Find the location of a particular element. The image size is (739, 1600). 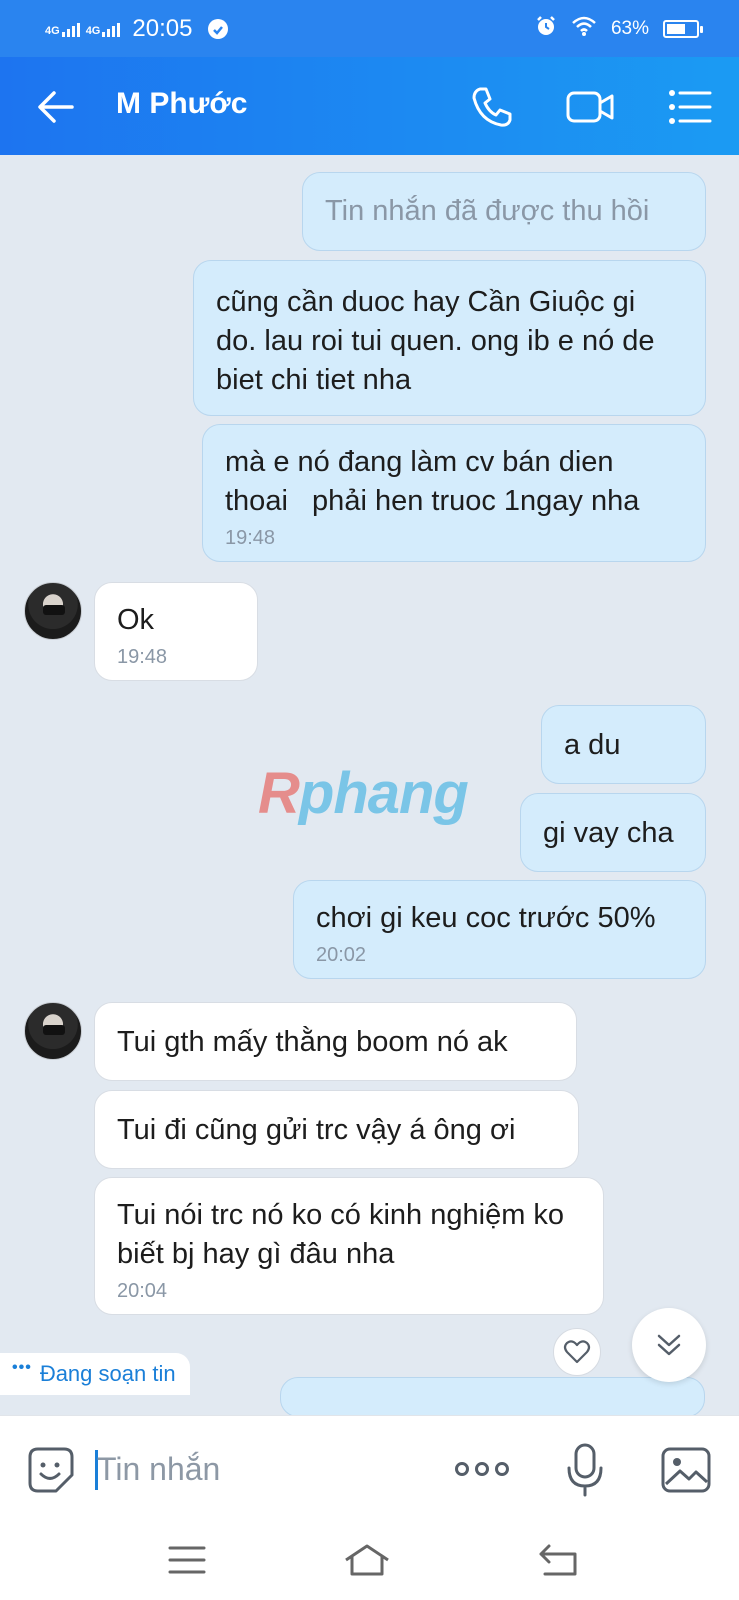

recent-apps-icon is located at coordinates (187, 1560).